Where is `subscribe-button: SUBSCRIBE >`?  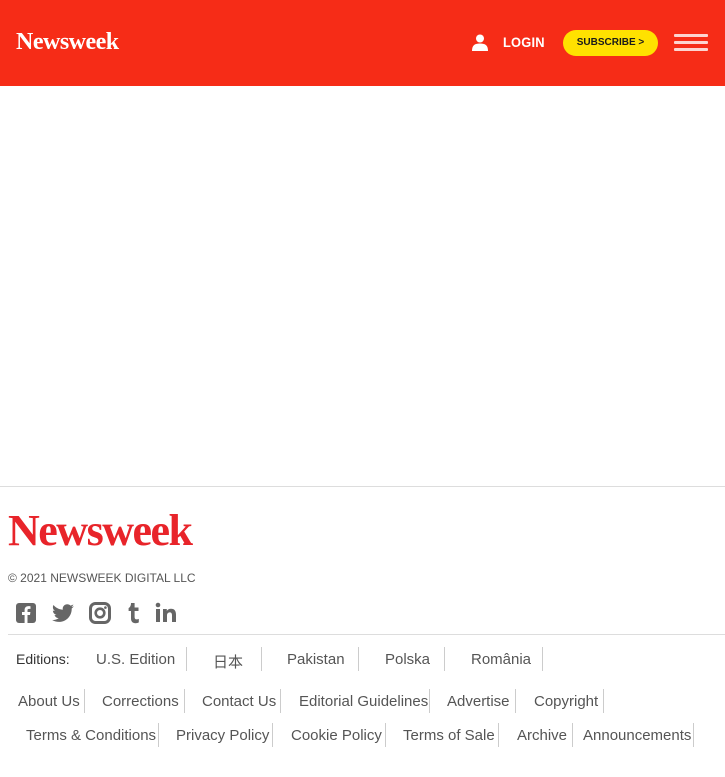
subscribe-button: SUBSCRIBE > is located at coordinates (610, 43).